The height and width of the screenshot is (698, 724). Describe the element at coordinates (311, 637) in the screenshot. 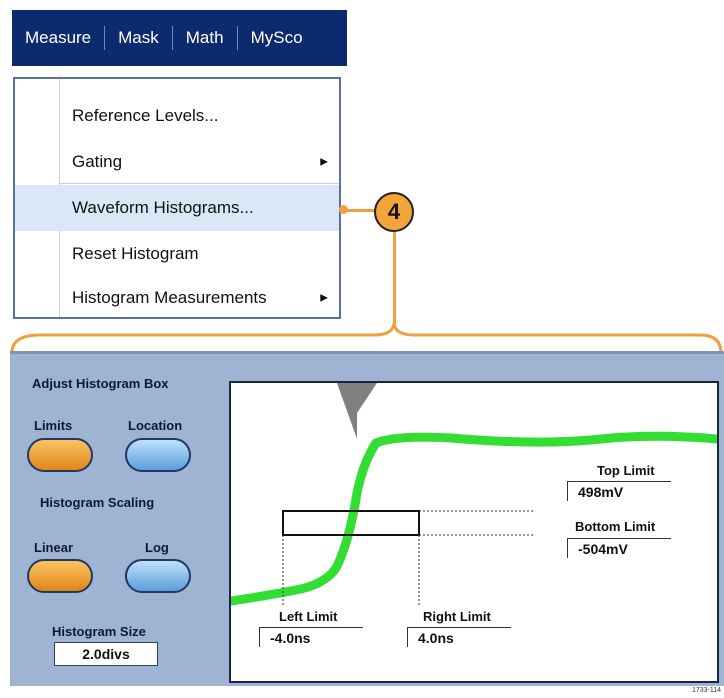

I see `left-limit-value: -4.0ns` at that location.